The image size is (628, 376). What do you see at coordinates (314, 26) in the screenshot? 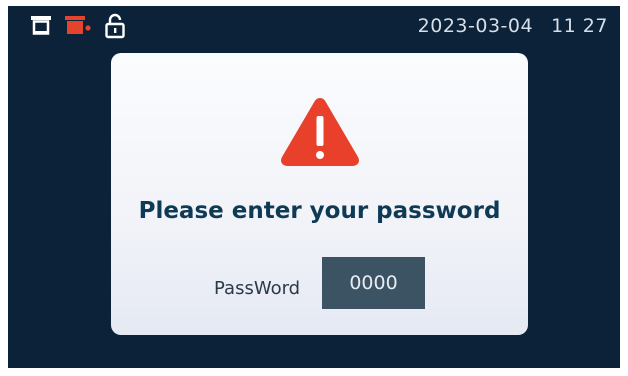
I see `status-bar: 2023-03-04 11 27` at bounding box center [314, 26].